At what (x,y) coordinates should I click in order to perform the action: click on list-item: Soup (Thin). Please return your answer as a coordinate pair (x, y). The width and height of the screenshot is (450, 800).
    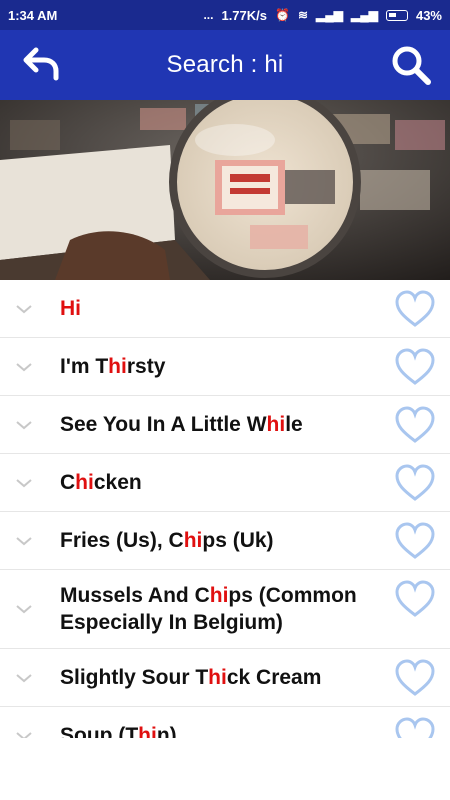
    Looking at the image, I should click on (225, 722).